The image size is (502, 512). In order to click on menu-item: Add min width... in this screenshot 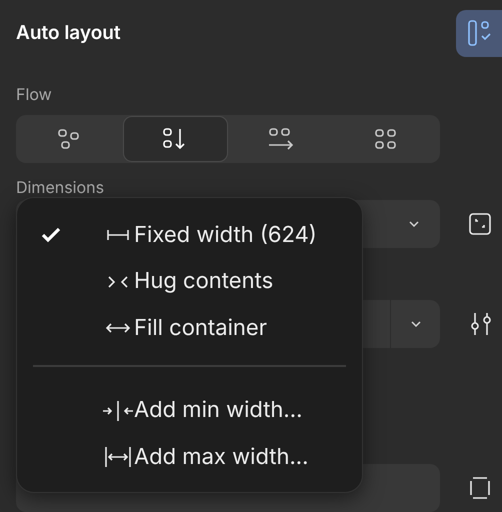, I will do `click(189, 411)`.